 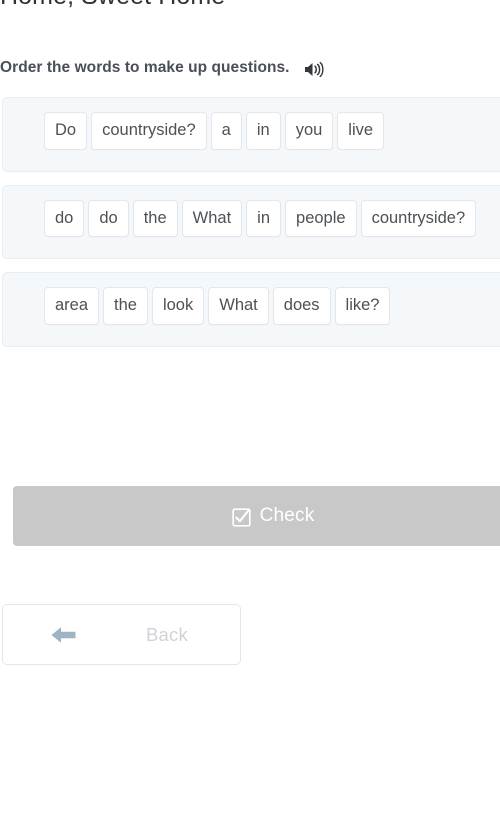 I want to click on instruction-text: Order the words to make up questions., so click(x=145, y=67).